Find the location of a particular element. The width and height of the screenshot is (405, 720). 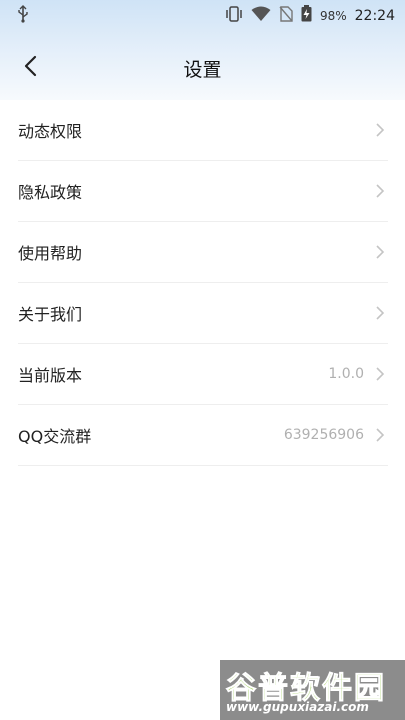

settings-item-label: 动态权限 is located at coordinates (50, 131).